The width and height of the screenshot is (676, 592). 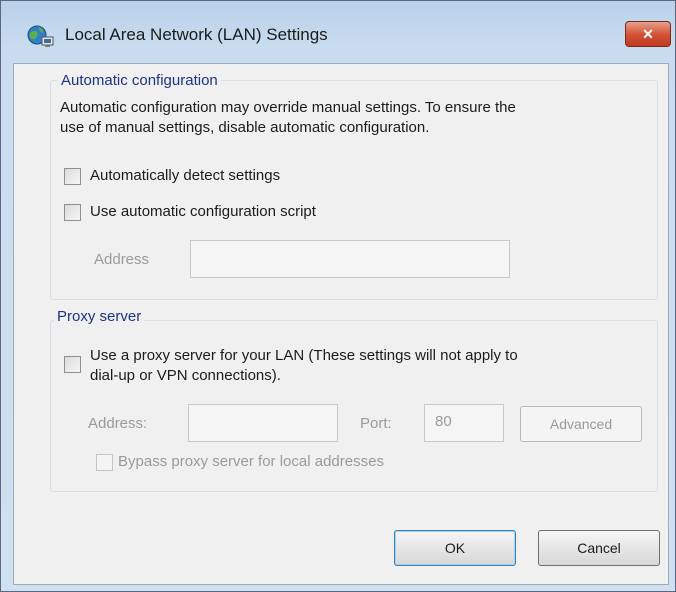 I want to click on proxy-address-label: Address:, so click(x=118, y=423).